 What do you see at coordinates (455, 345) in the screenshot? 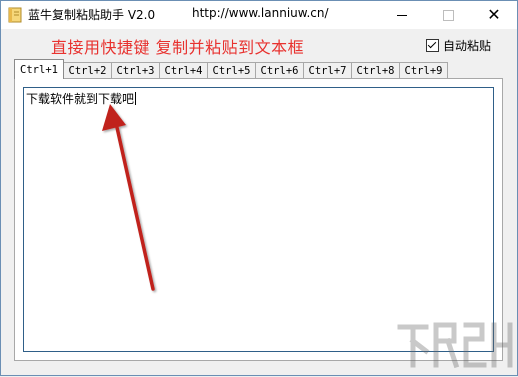
I see `site-logo-watermark` at bounding box center [455, 345].